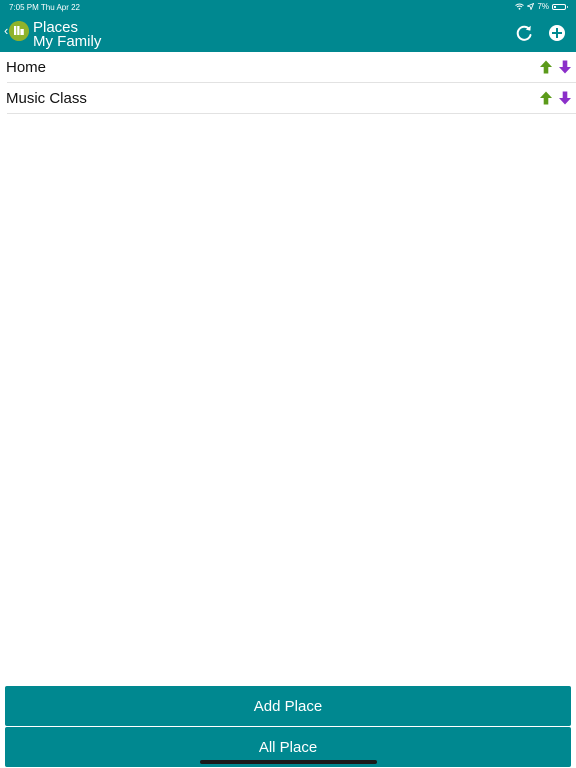 The height and width of the screenshot is (768, 576). Describe the element at coordinates (288, 706) in the screenshot. I see `add-place-button: Add Place` at that location.